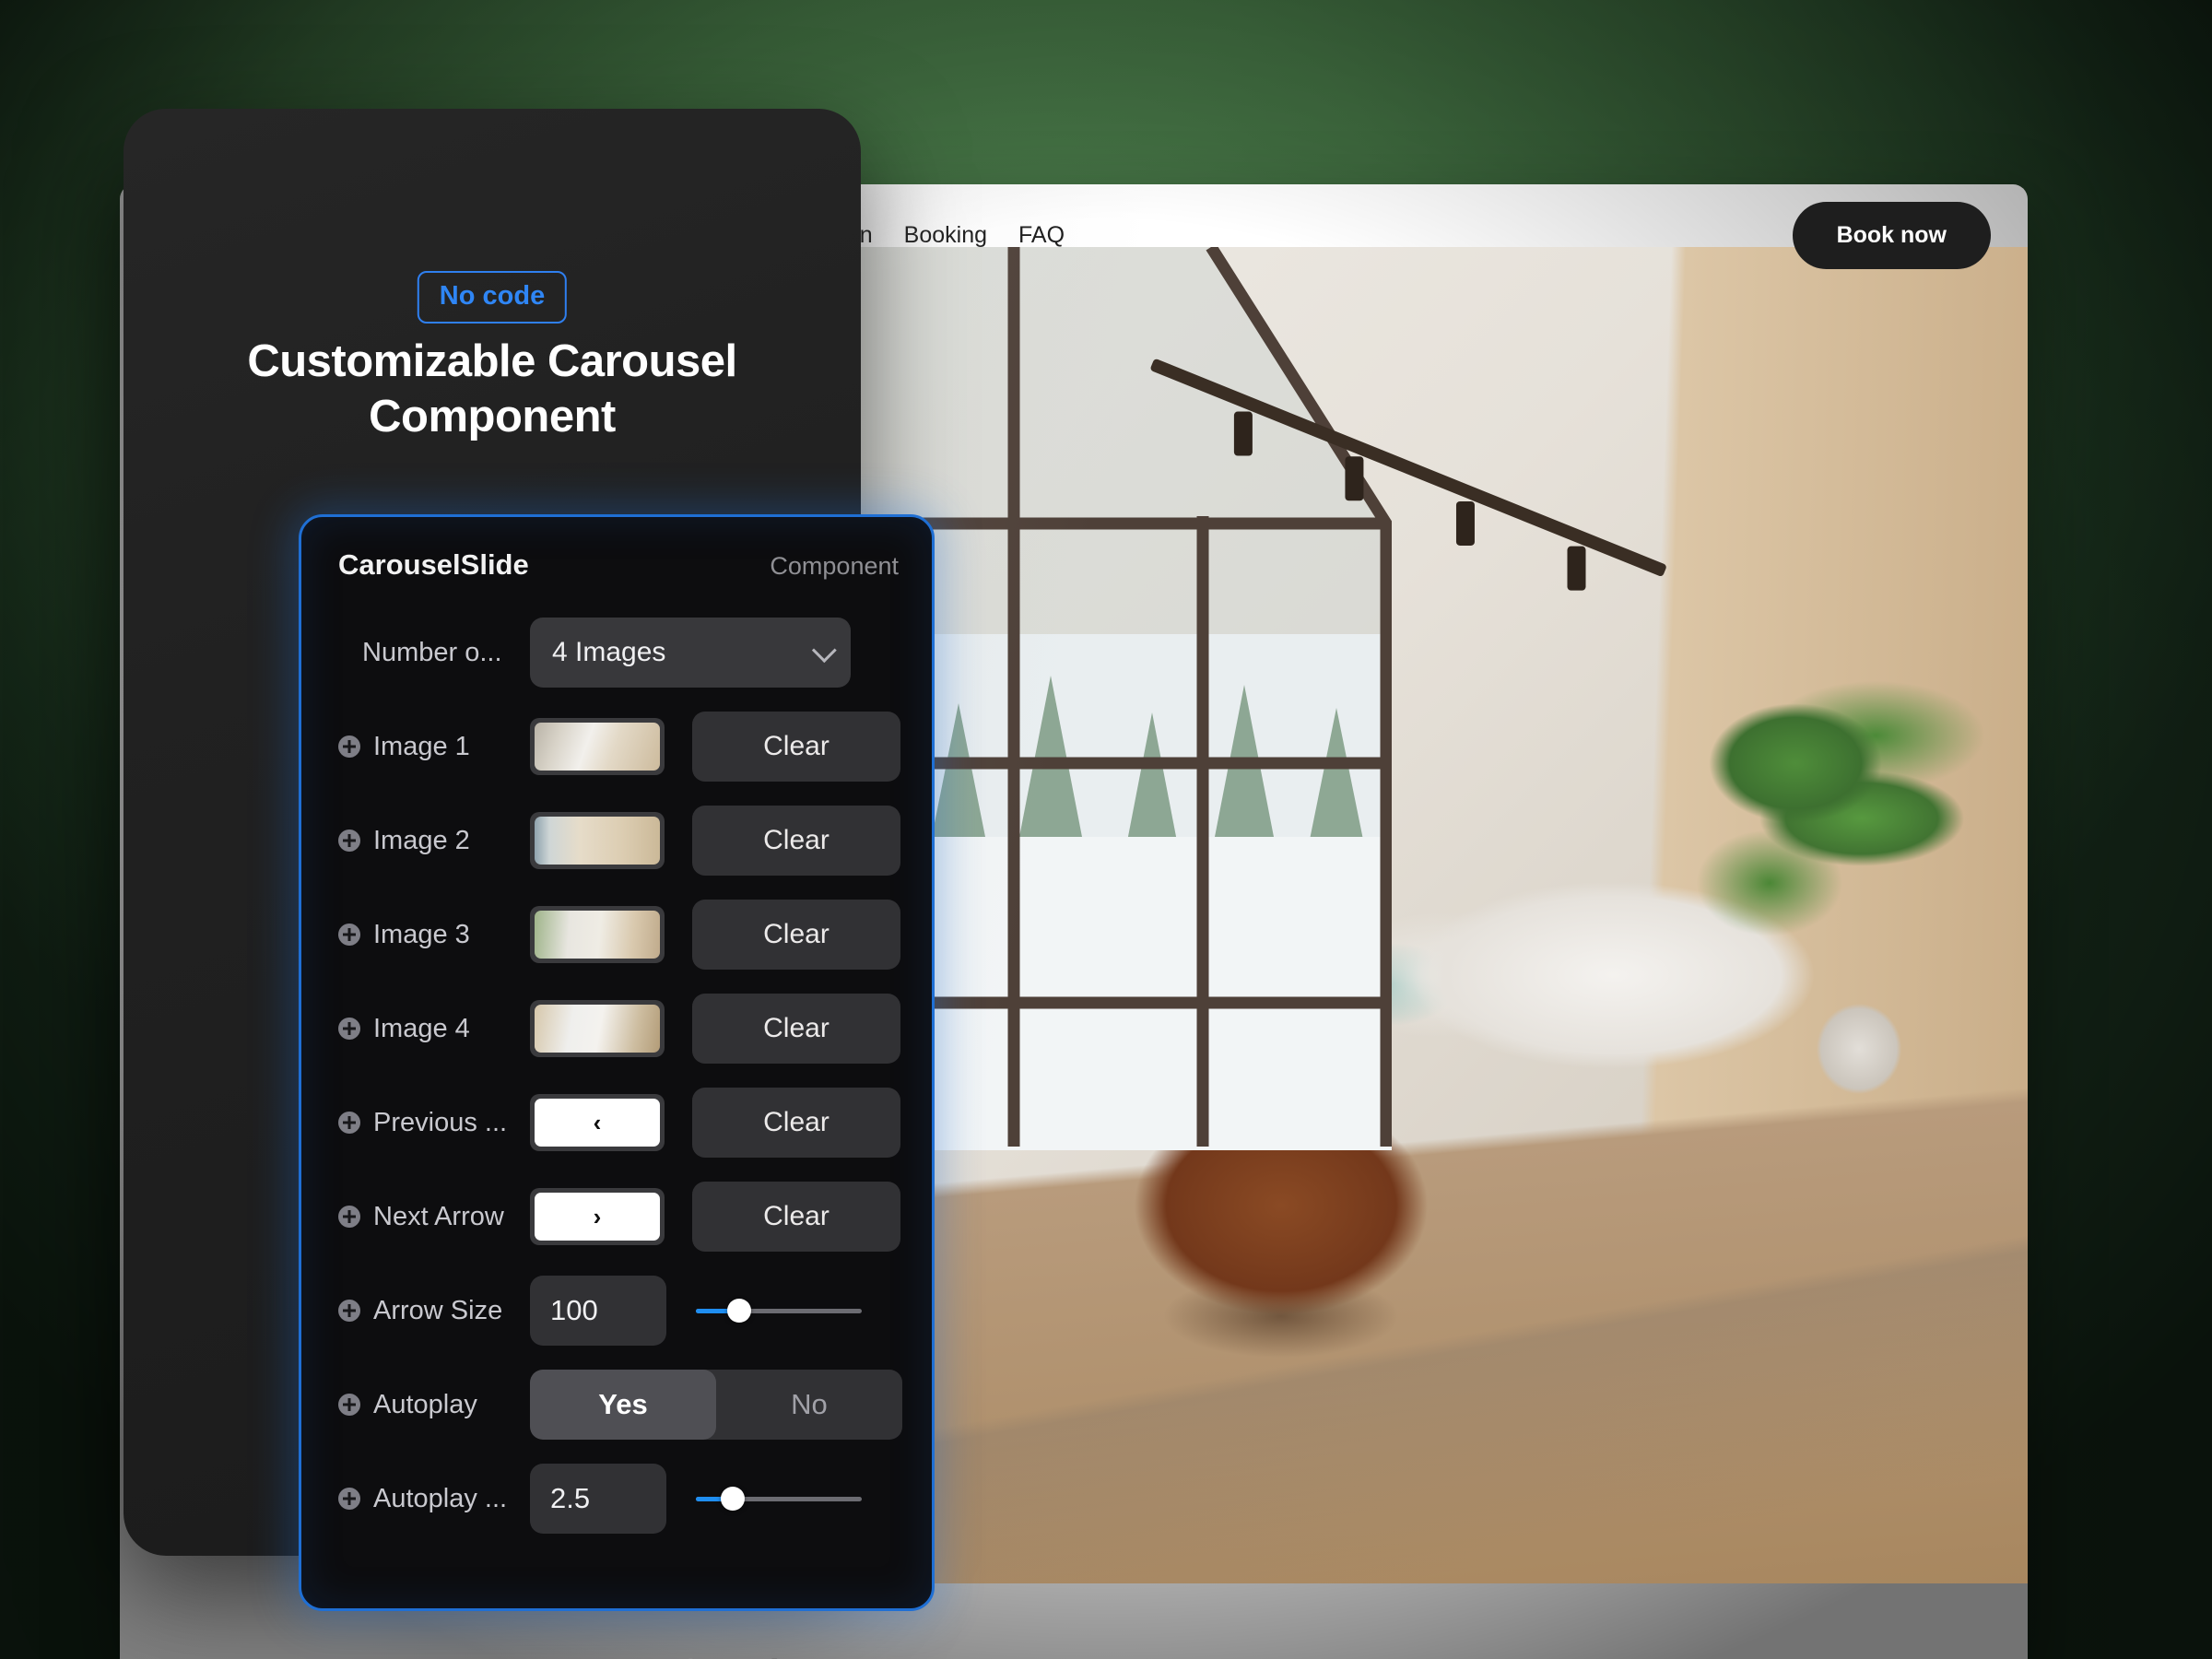 The width and height of the screenshot is (2212, 1659). What do you see at coordinates (945, 235) in the screenshot?
I see `nav-item-booking: Booking` at bounding box center [945, 235].